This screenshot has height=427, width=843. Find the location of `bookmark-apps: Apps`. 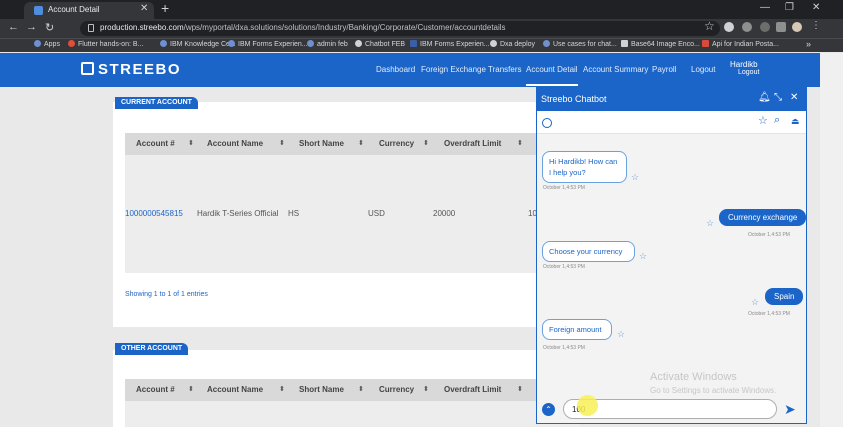

bookmark-apps: Apps is located at coordinates (47, 44).